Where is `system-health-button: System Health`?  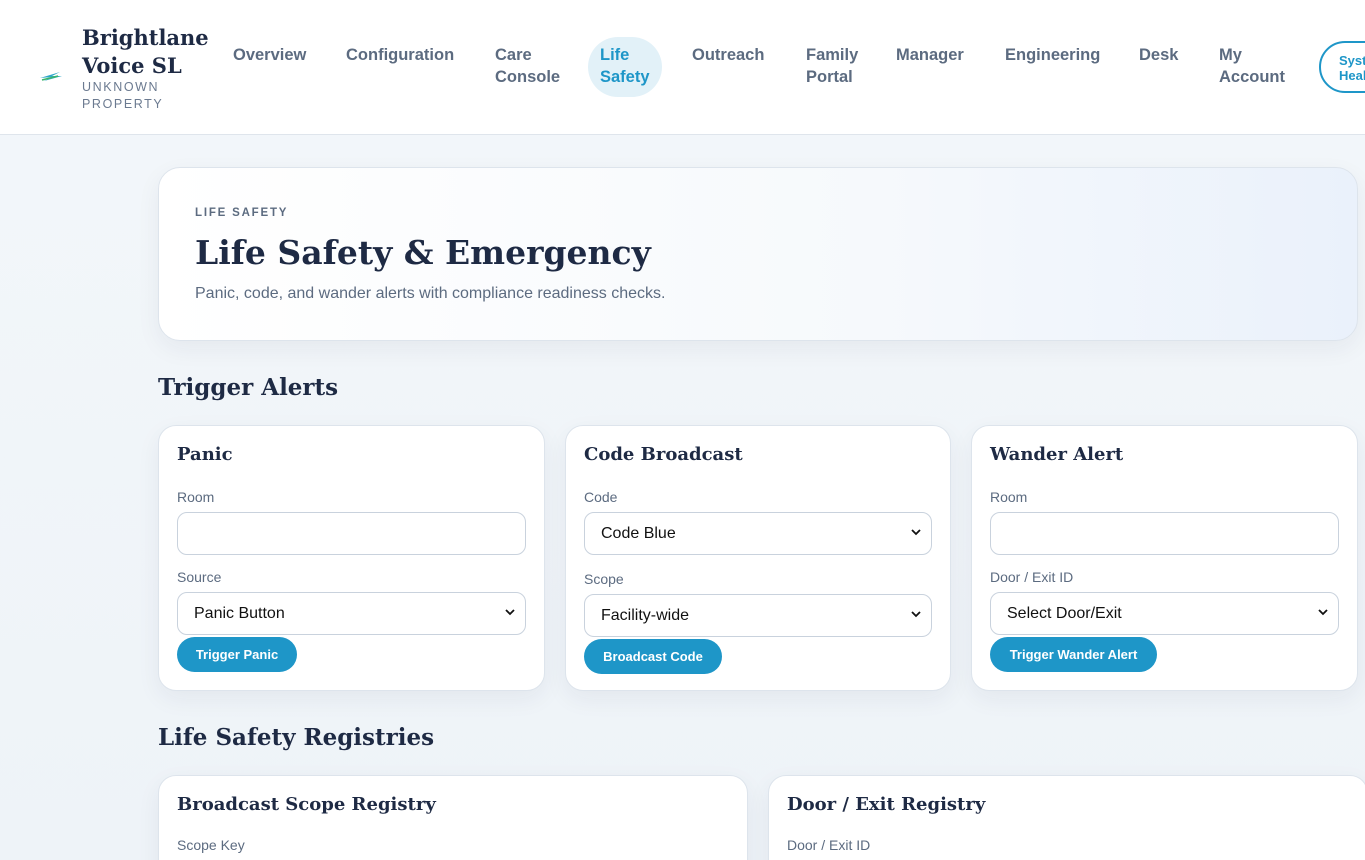 system-health-button: System Health is located at coordinates (1342, 67).